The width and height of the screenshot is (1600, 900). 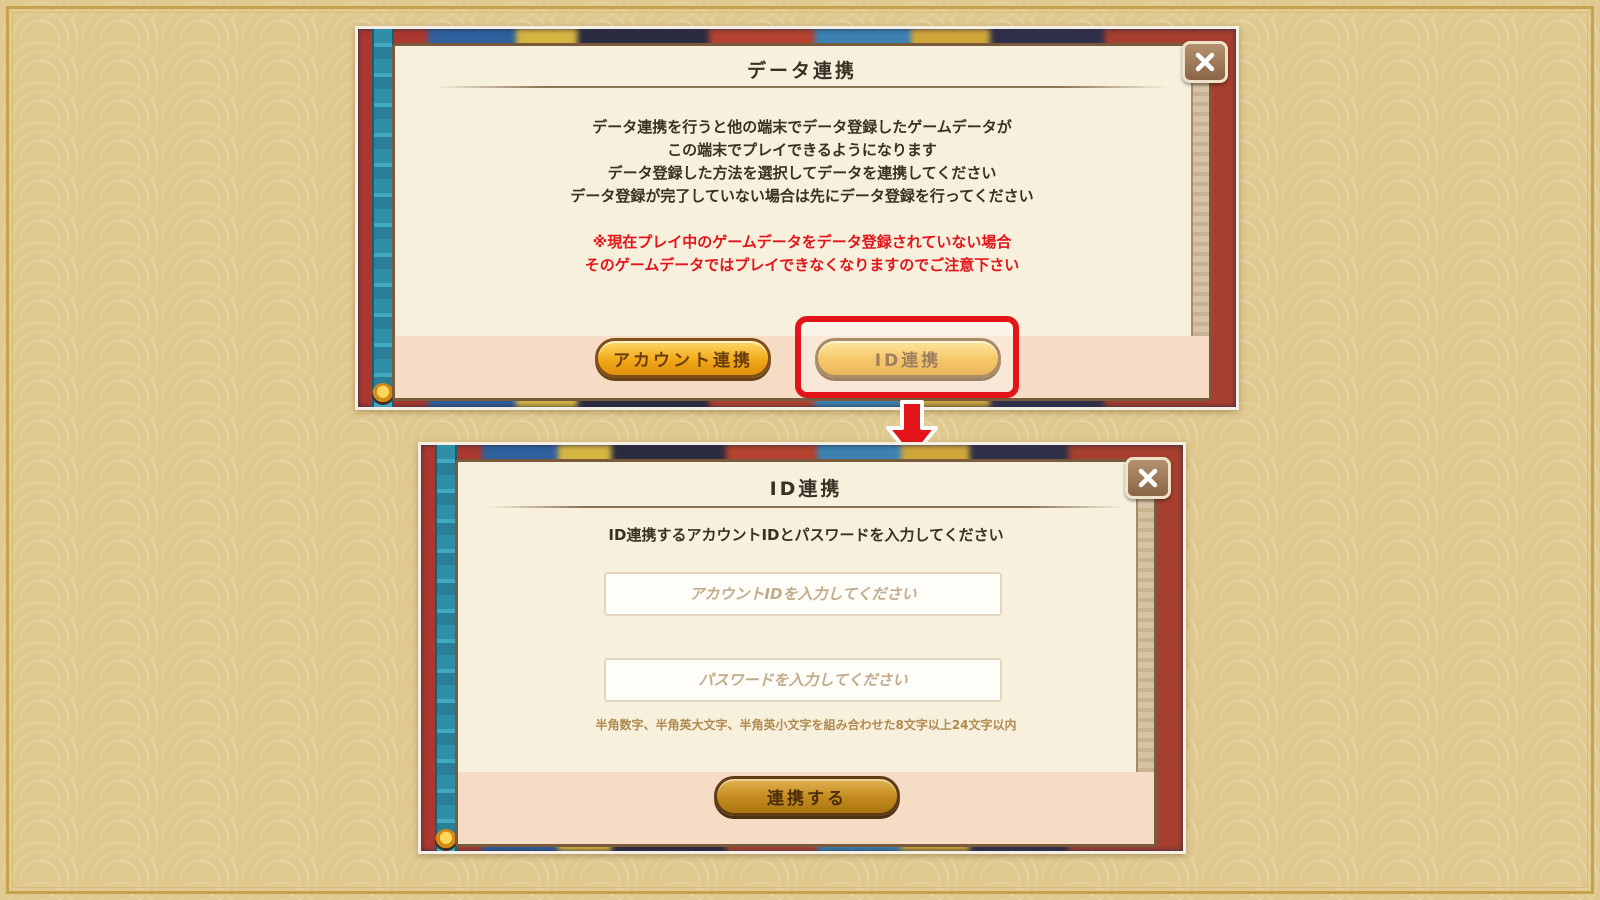 I want to click on dialog-title: データ連携, so click(x=801, y=71).